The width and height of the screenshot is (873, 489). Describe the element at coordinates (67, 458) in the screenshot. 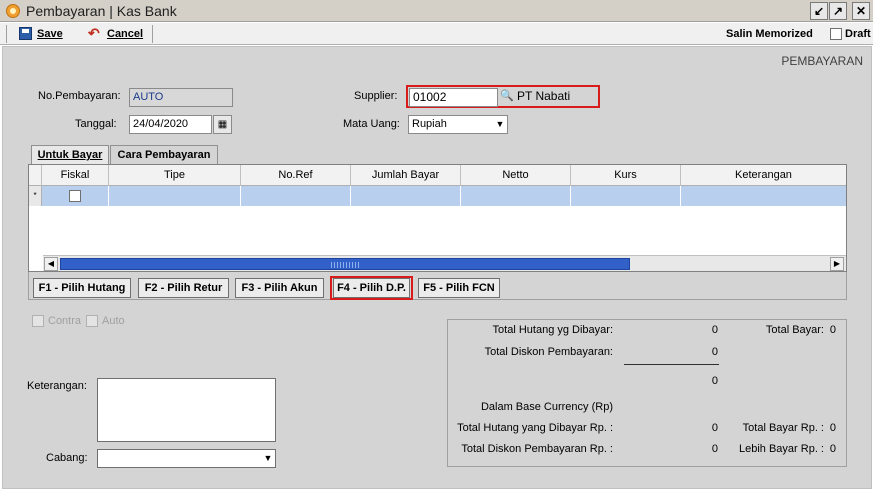

I see `cabang-label: Cabang:` at that location.